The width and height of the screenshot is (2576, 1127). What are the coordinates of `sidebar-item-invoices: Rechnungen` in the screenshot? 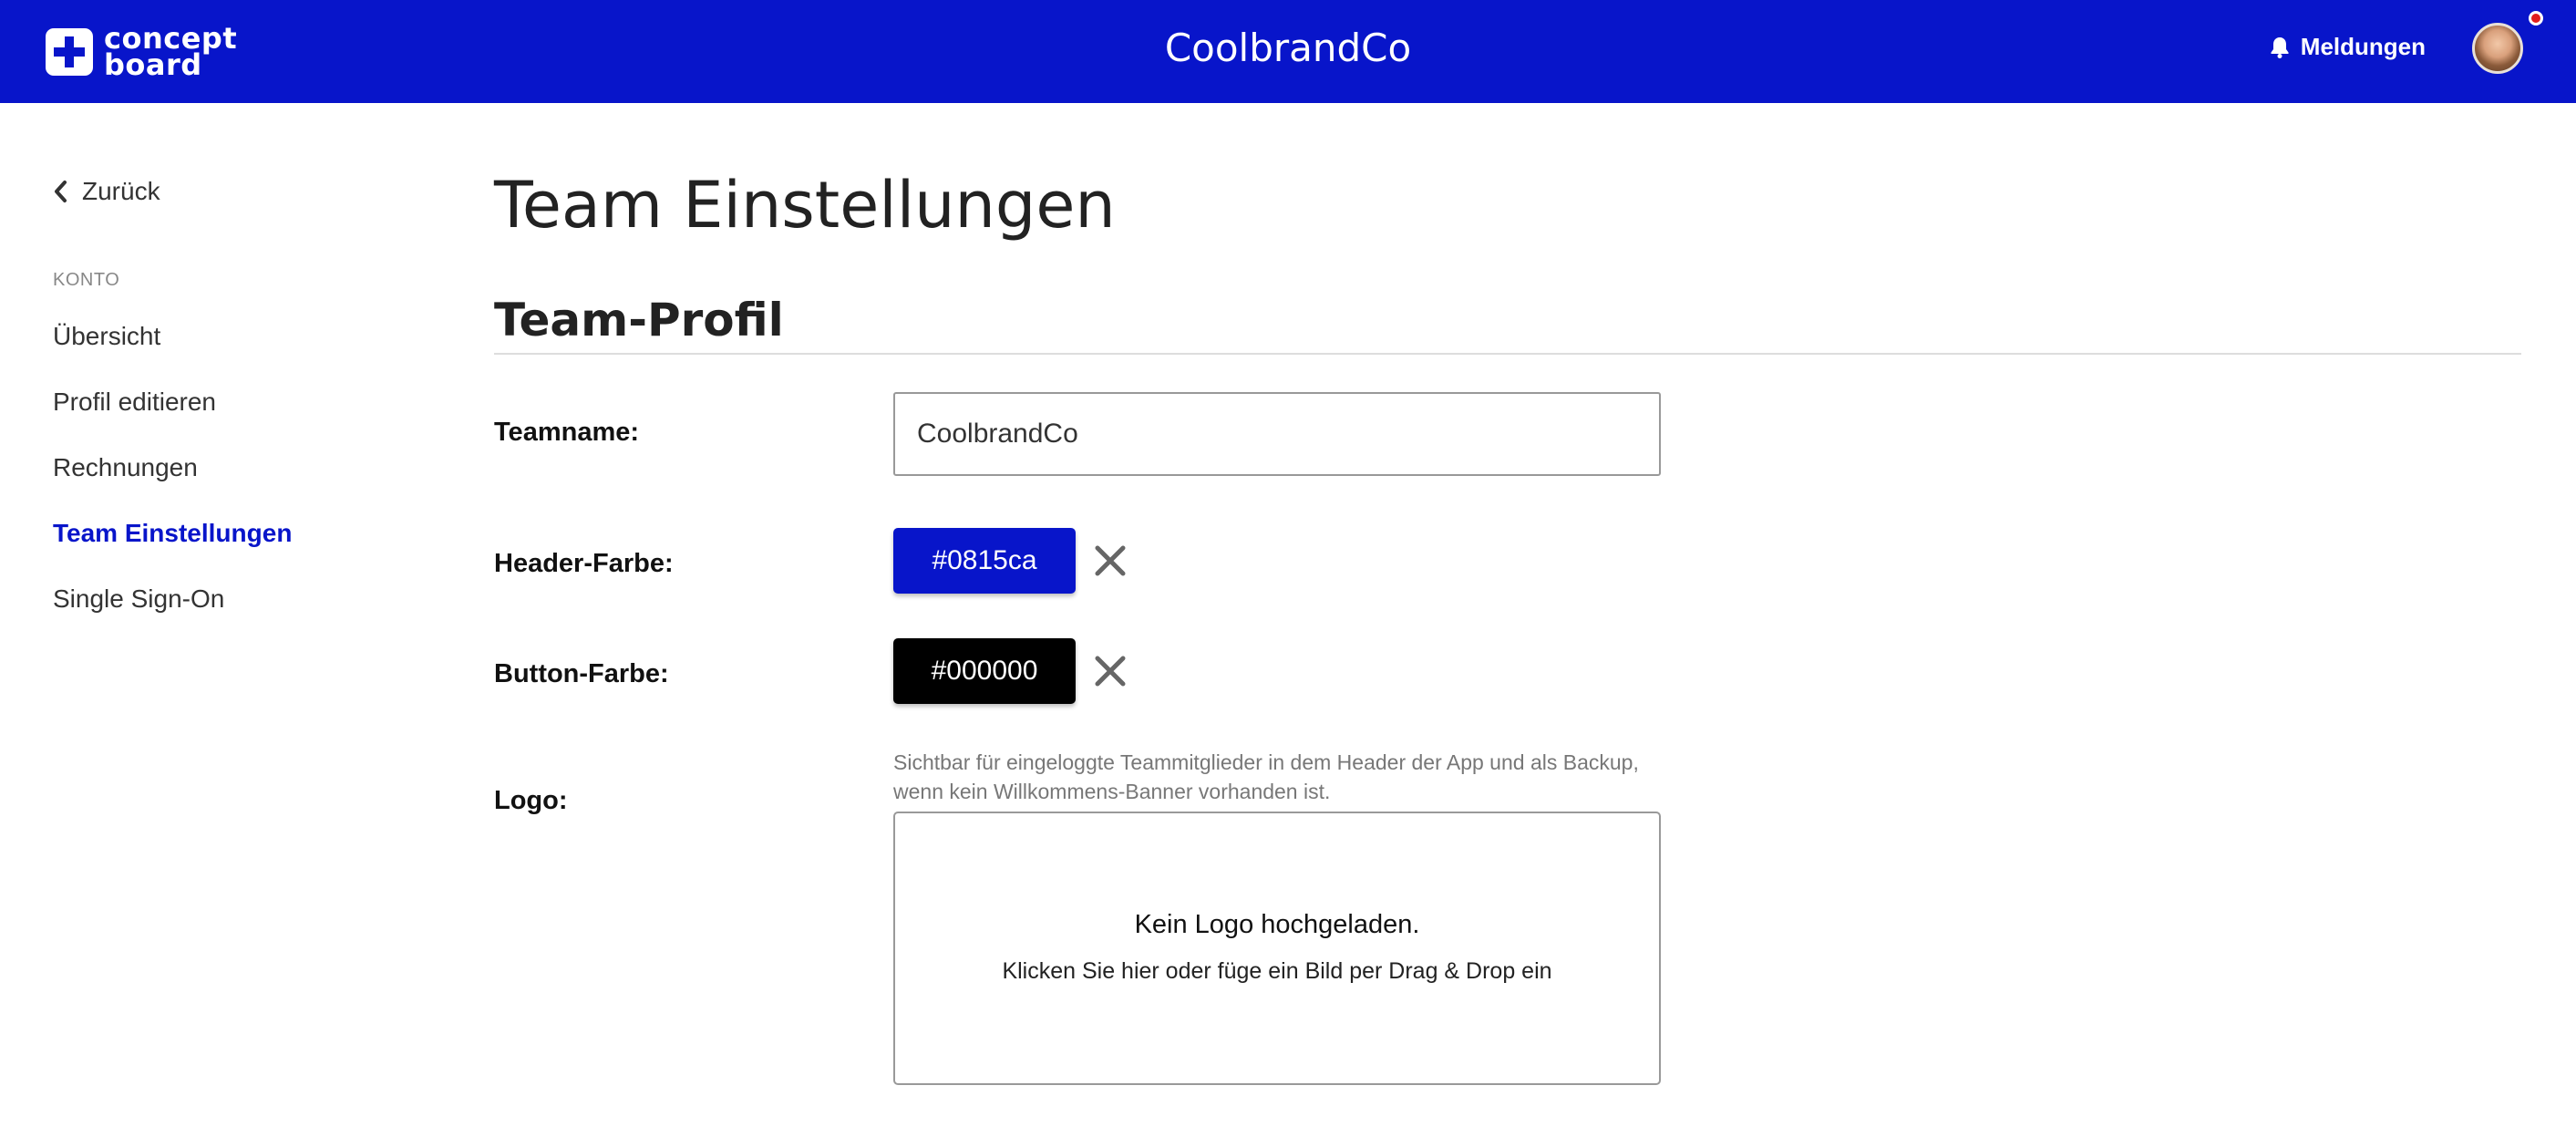 It's located at (235, 468).